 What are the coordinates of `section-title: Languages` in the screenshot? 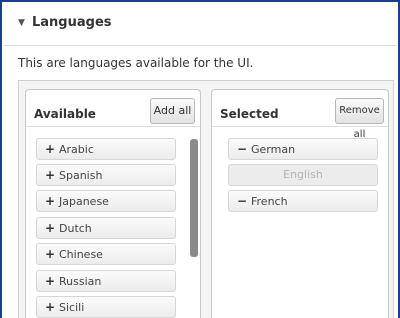 It's located at (72, 22).